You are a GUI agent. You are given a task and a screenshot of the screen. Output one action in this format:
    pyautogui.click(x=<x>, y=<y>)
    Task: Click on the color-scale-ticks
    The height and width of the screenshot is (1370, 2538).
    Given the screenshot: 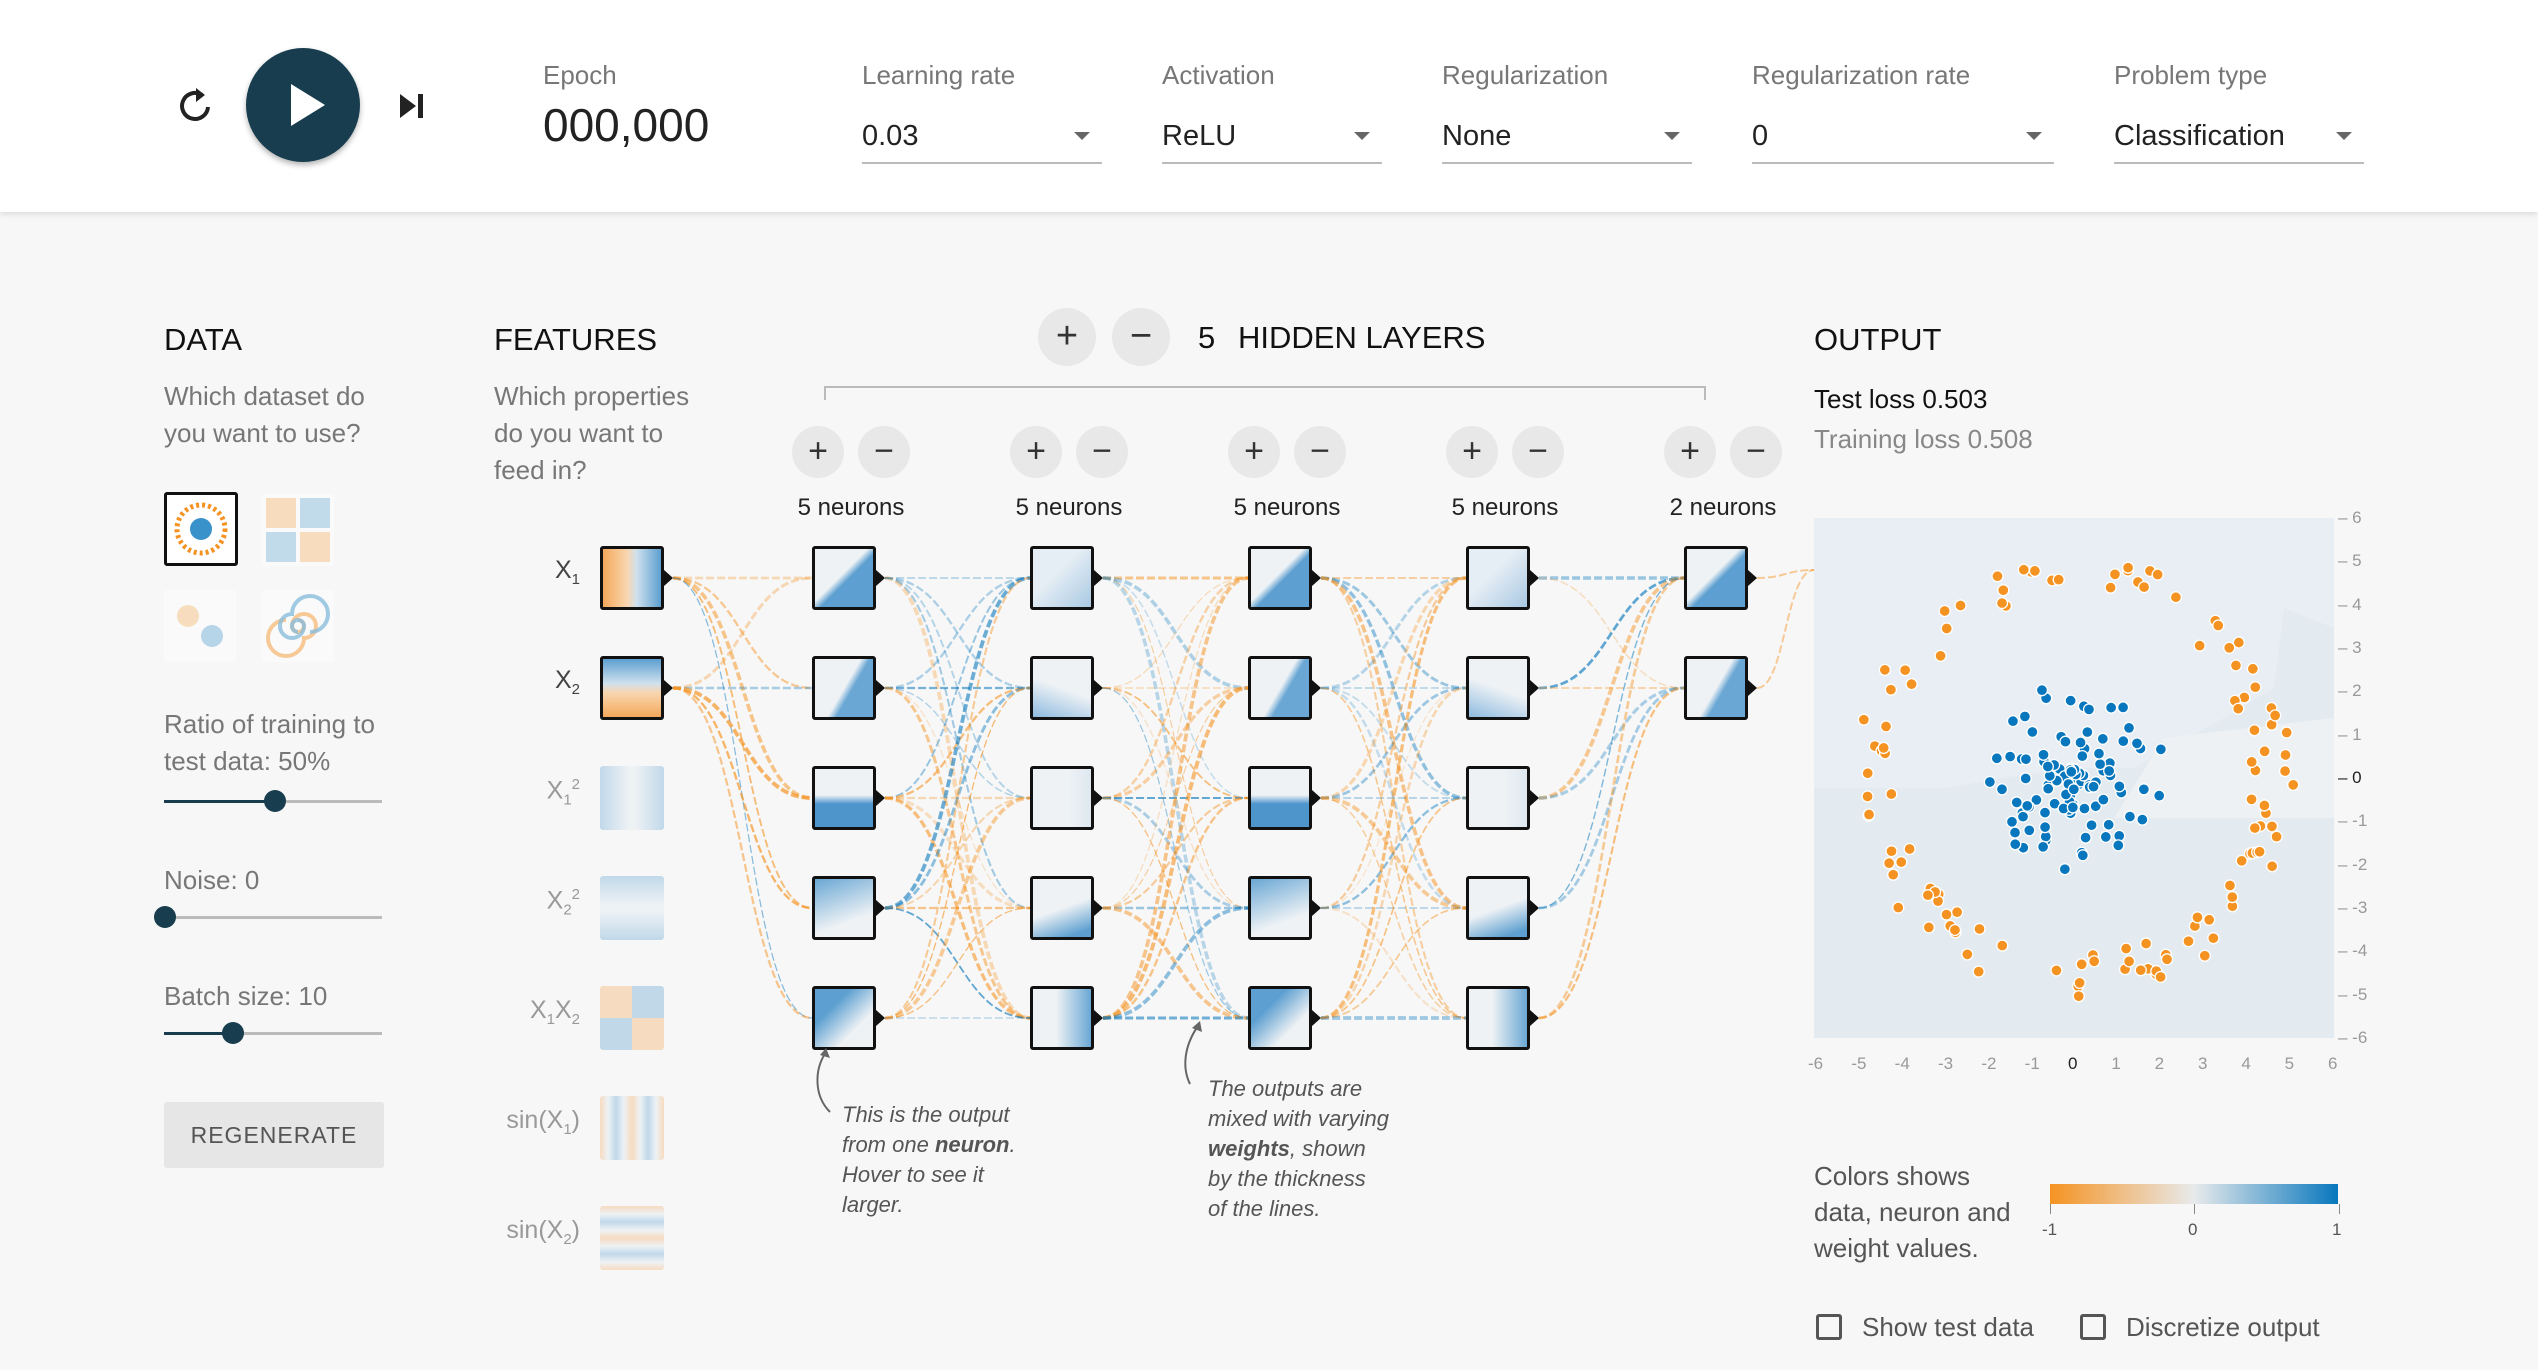 What is the action you would take?
    pyautogui.click(x=2195, y=1209)
    